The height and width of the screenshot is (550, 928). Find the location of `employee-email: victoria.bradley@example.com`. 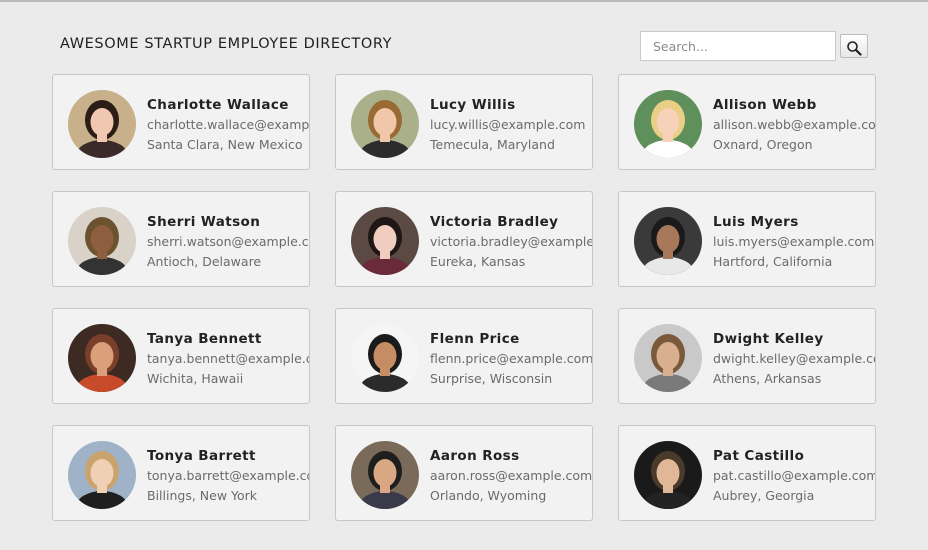

employee-email: victoria.bradley@example.com is located at coordinates (511, 241).